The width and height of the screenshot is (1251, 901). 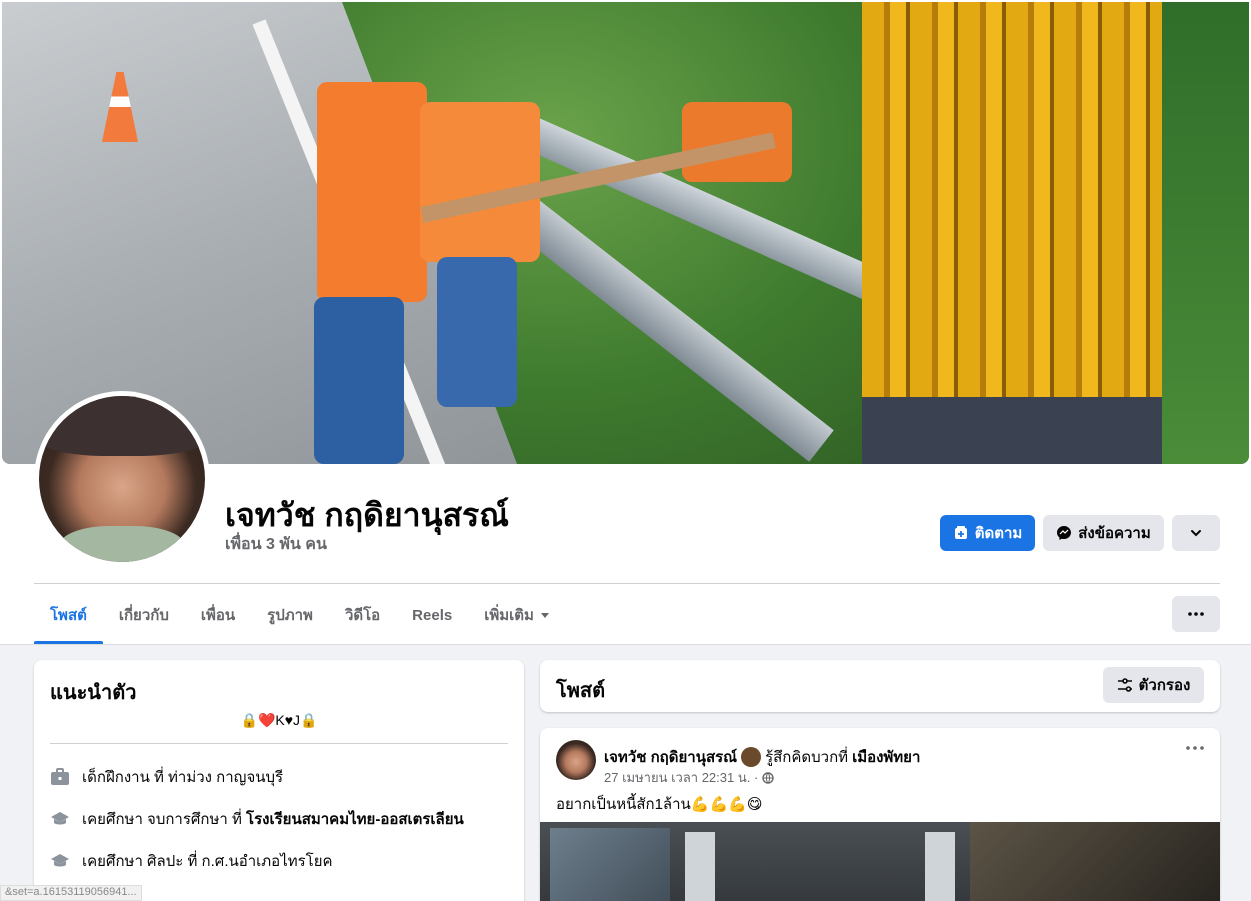 I want to click on post-place-link: เมืองพัทยา, so click(x=886, y=757).